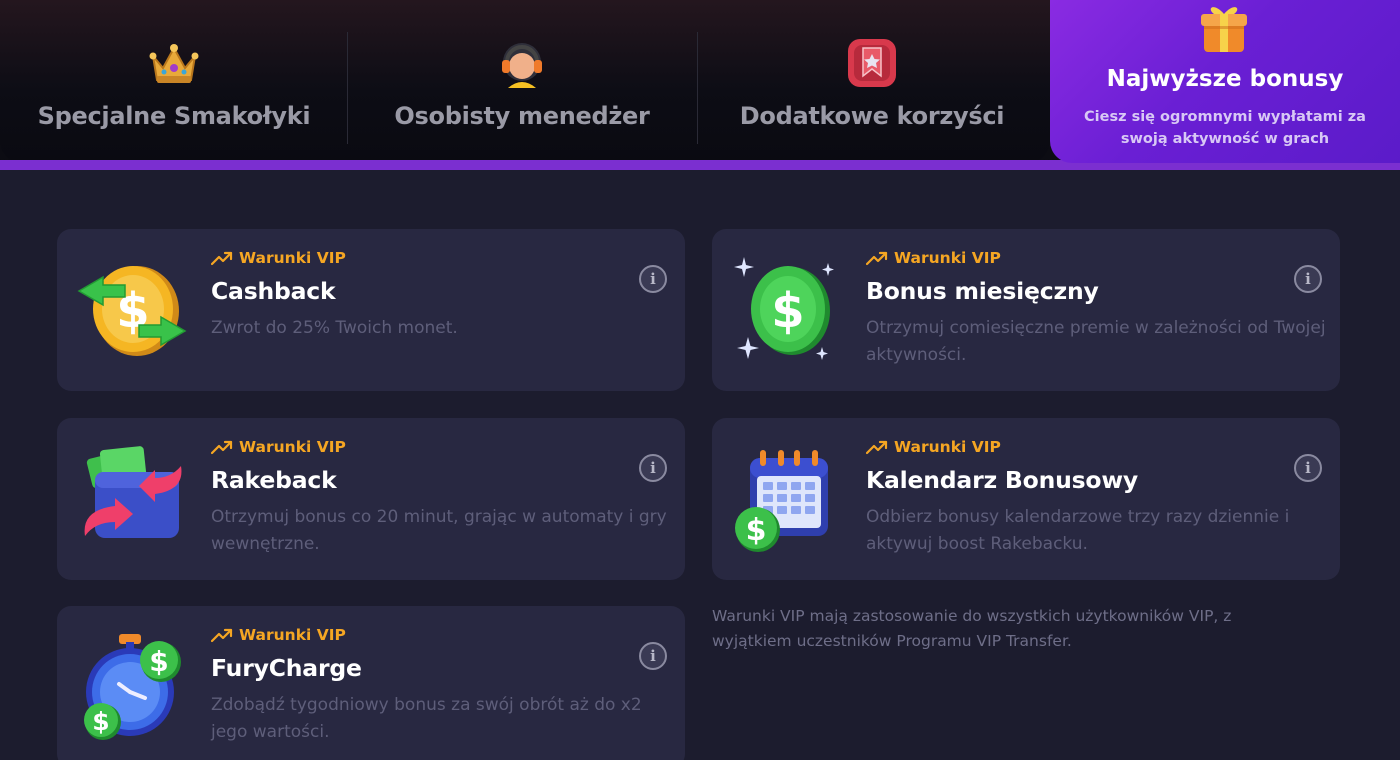 The height and width of the screenshot is (760, 1400). I want to click on tab-label: Osobisty menedżer, so click(522, 116).